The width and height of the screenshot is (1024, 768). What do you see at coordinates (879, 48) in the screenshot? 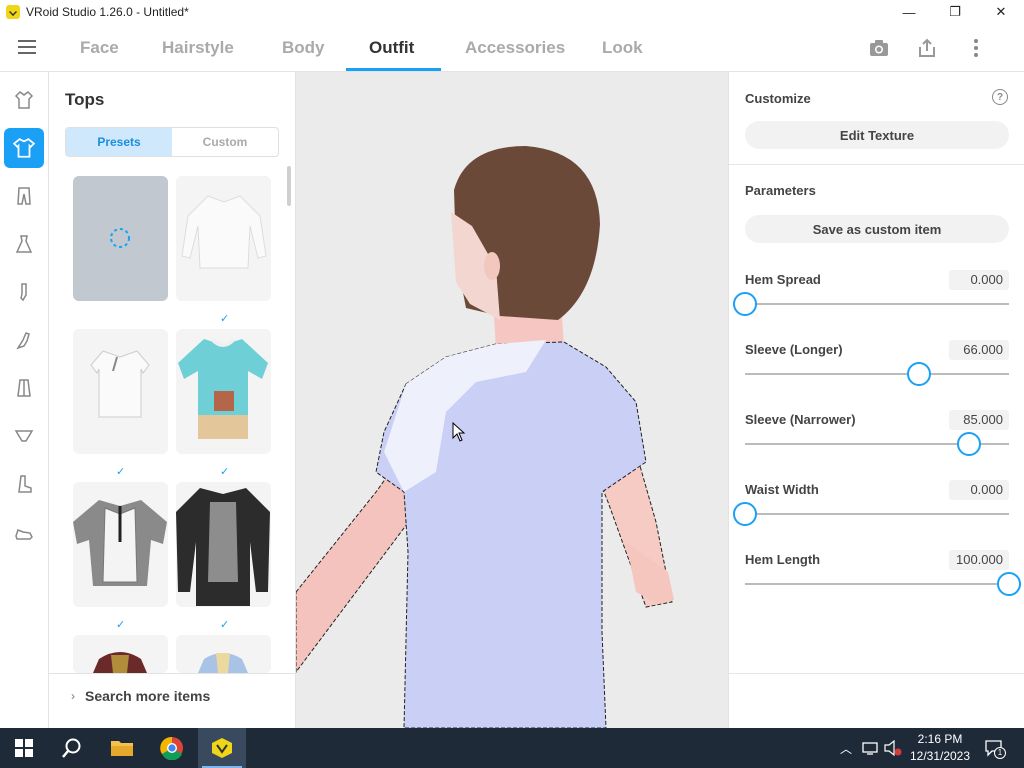
I see `camera-icon` at bounding box center [879, 48].